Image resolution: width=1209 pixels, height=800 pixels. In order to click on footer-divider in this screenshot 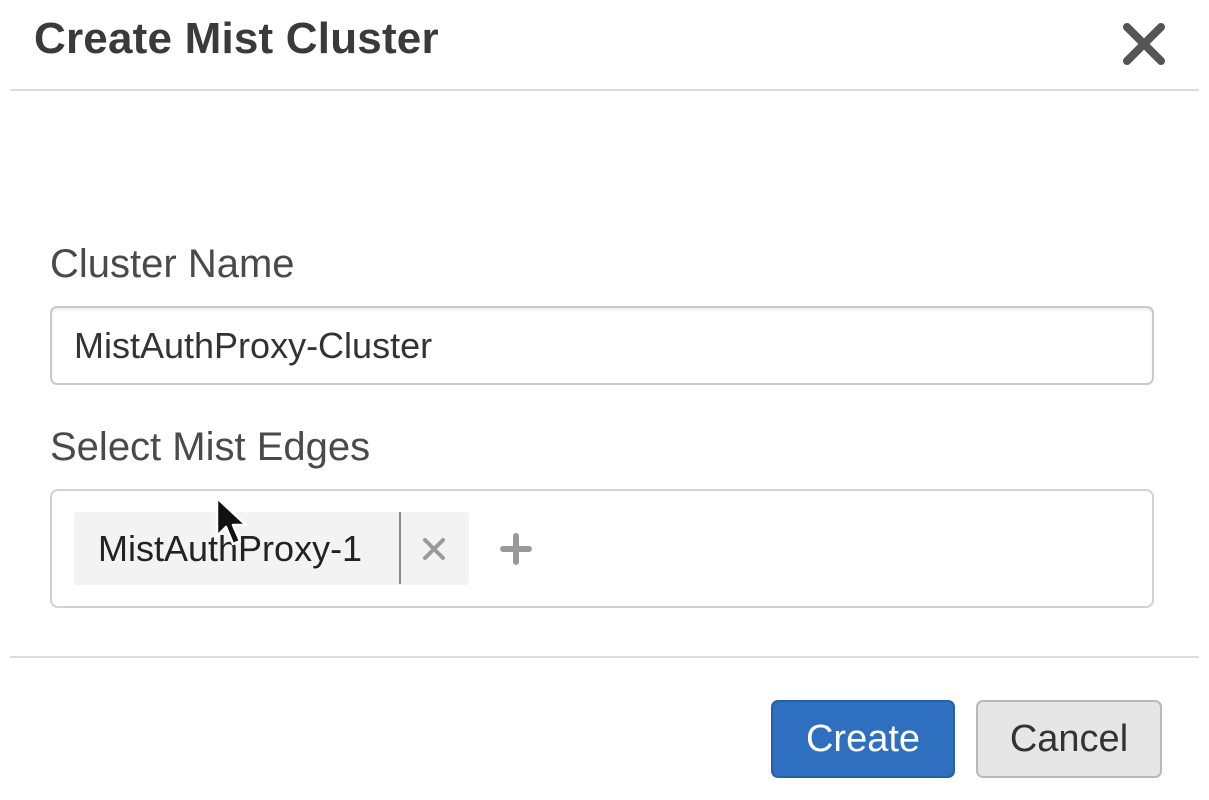, I will do `click(604, 657)`.